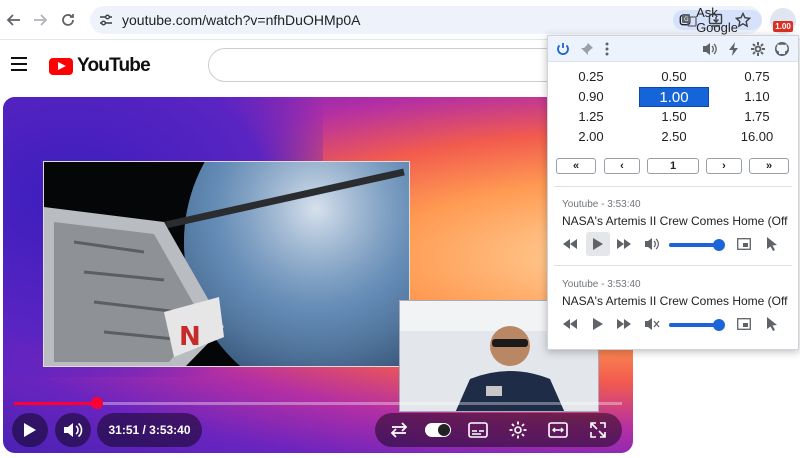  What do you see at coordinates (769, 166) in the screenshot?
I see `pager-last-button: »` at bounding box center [769, 166].